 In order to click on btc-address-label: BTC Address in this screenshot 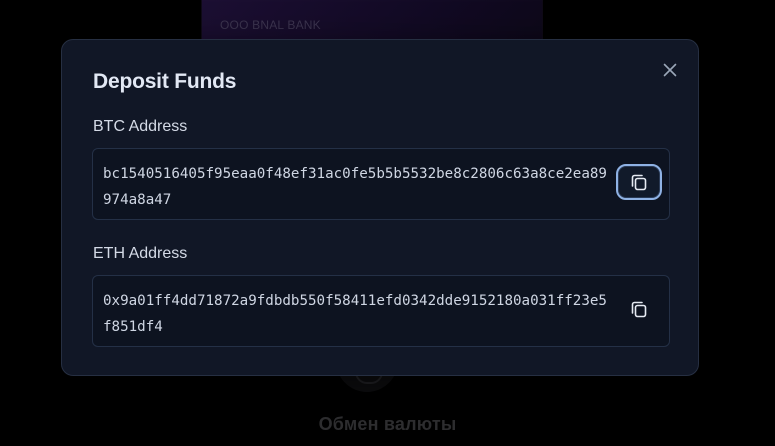, I will do `click(140, 126)`.